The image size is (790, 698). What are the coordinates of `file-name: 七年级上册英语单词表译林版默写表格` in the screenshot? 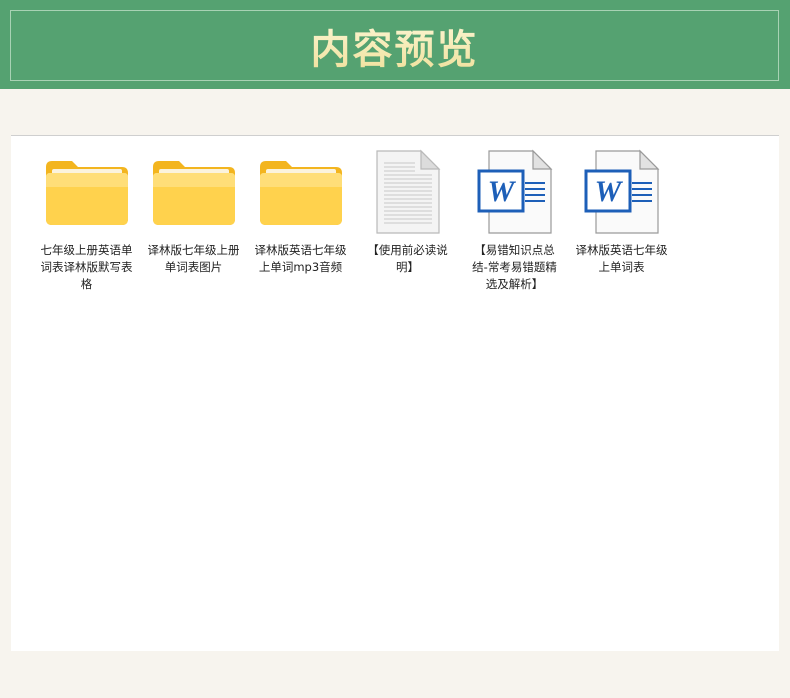 It's located at (86, 267).